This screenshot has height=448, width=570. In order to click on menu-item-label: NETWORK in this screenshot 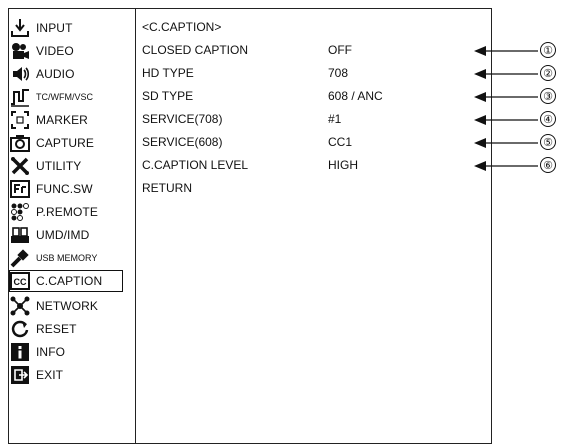, I will do `click(67, 306)`.